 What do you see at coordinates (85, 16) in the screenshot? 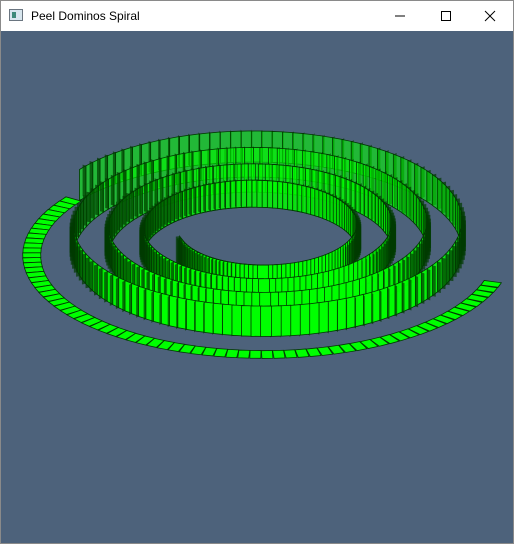
I see `window-title: Peel Dominos Spiral` at bounding box center [85, 16].